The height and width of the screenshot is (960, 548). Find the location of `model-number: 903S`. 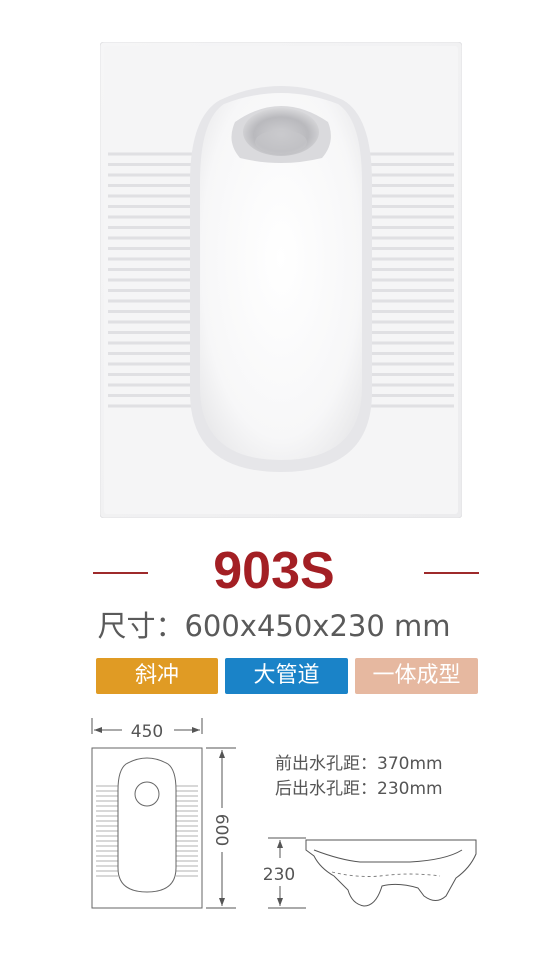

model-number: 903S is located at coordinates (274, 571).